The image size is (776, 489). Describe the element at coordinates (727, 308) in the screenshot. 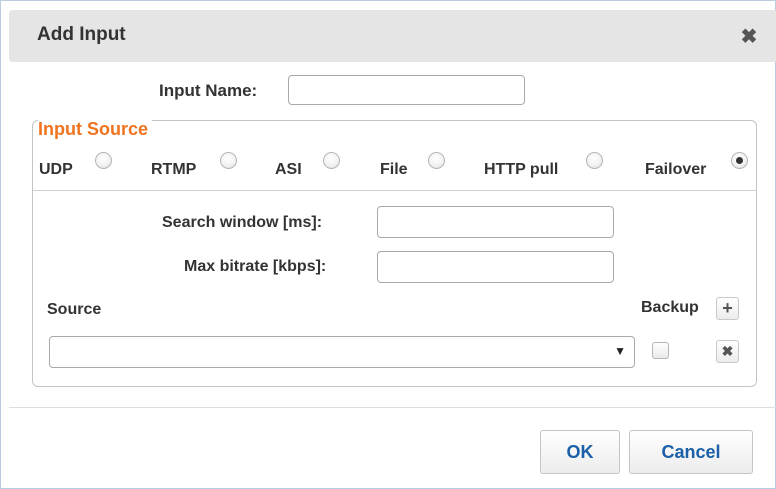

I see `plus-icon: +` at that location.